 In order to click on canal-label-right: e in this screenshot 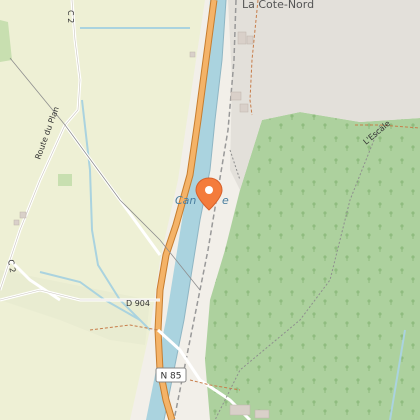, I will do `click(225, 200)`.